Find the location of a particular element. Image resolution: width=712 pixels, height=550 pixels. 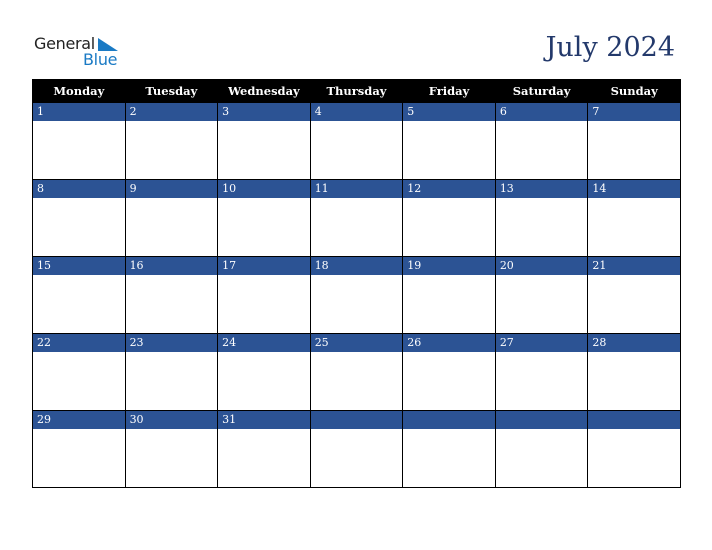

day-number: 1 is located at coordinates (79, 112).